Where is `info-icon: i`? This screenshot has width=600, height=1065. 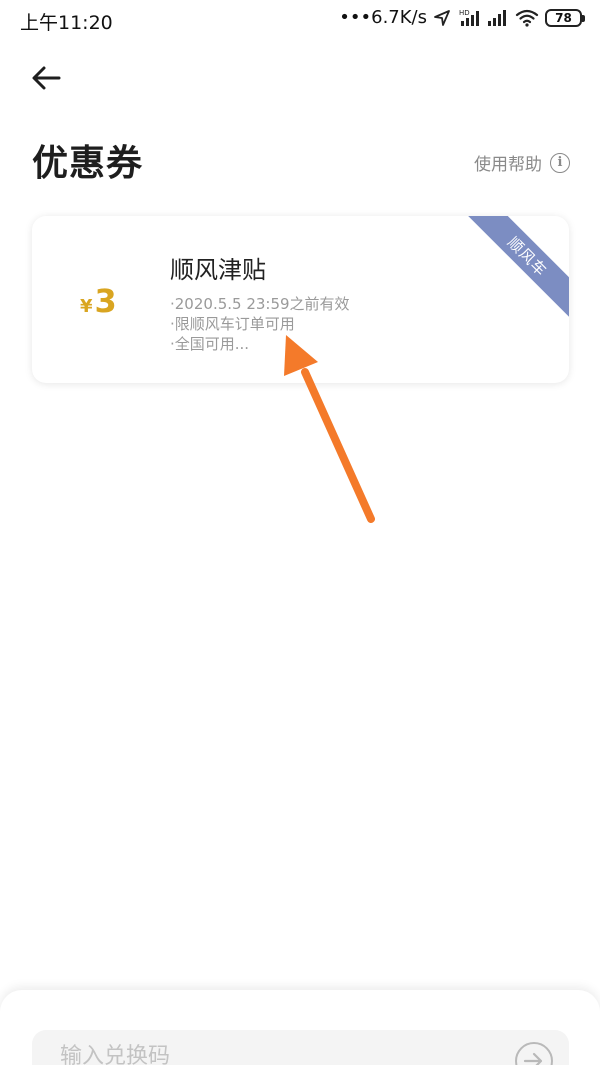
info-icon: i is located at coordinates (560, 162).